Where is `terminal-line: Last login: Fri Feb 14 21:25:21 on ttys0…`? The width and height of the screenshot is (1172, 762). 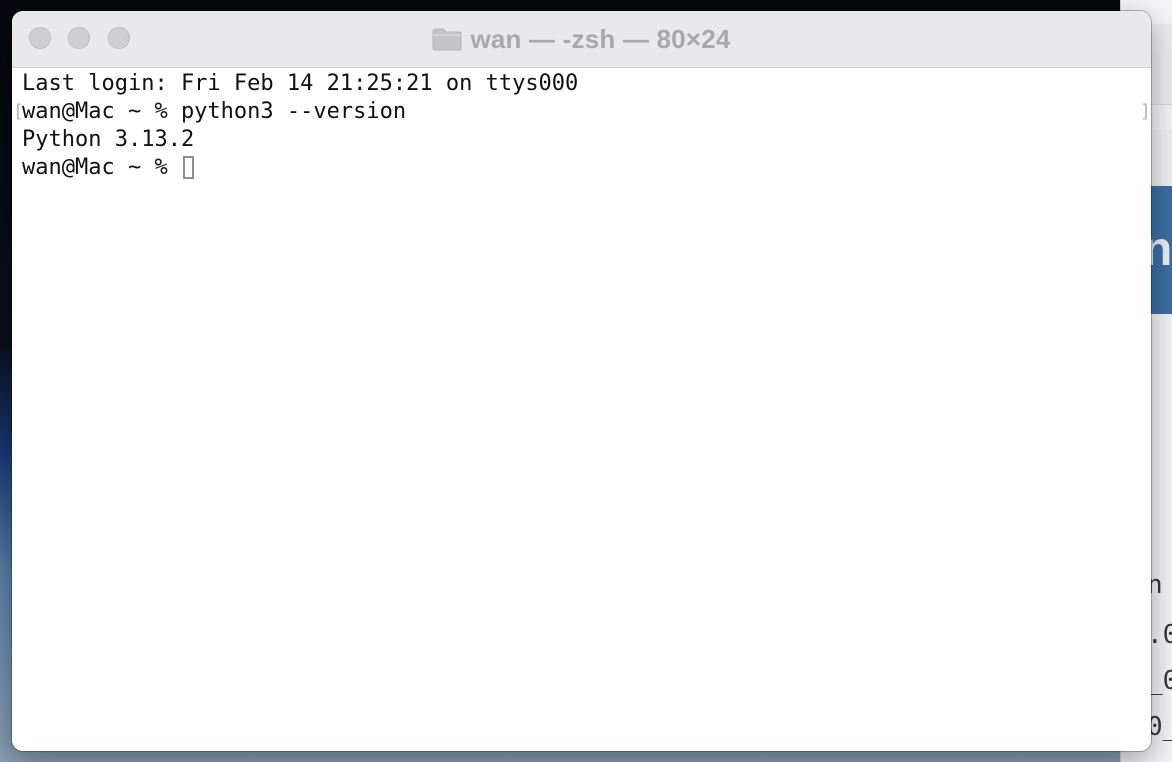 terminal-line: Last login: Fri Feb 14 21:25:21 on ttys0… is located at coordinates (300, 83).